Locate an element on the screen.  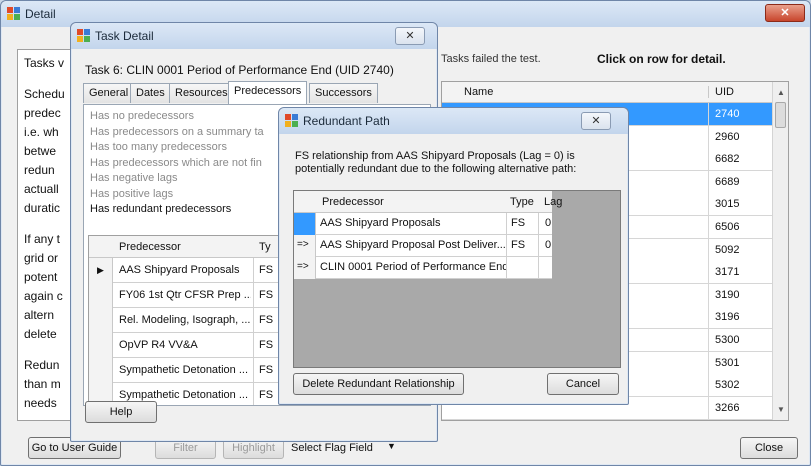
cell-predecessor: CLIN 0001 Period of Performance End is located at coordinates (413, 267).